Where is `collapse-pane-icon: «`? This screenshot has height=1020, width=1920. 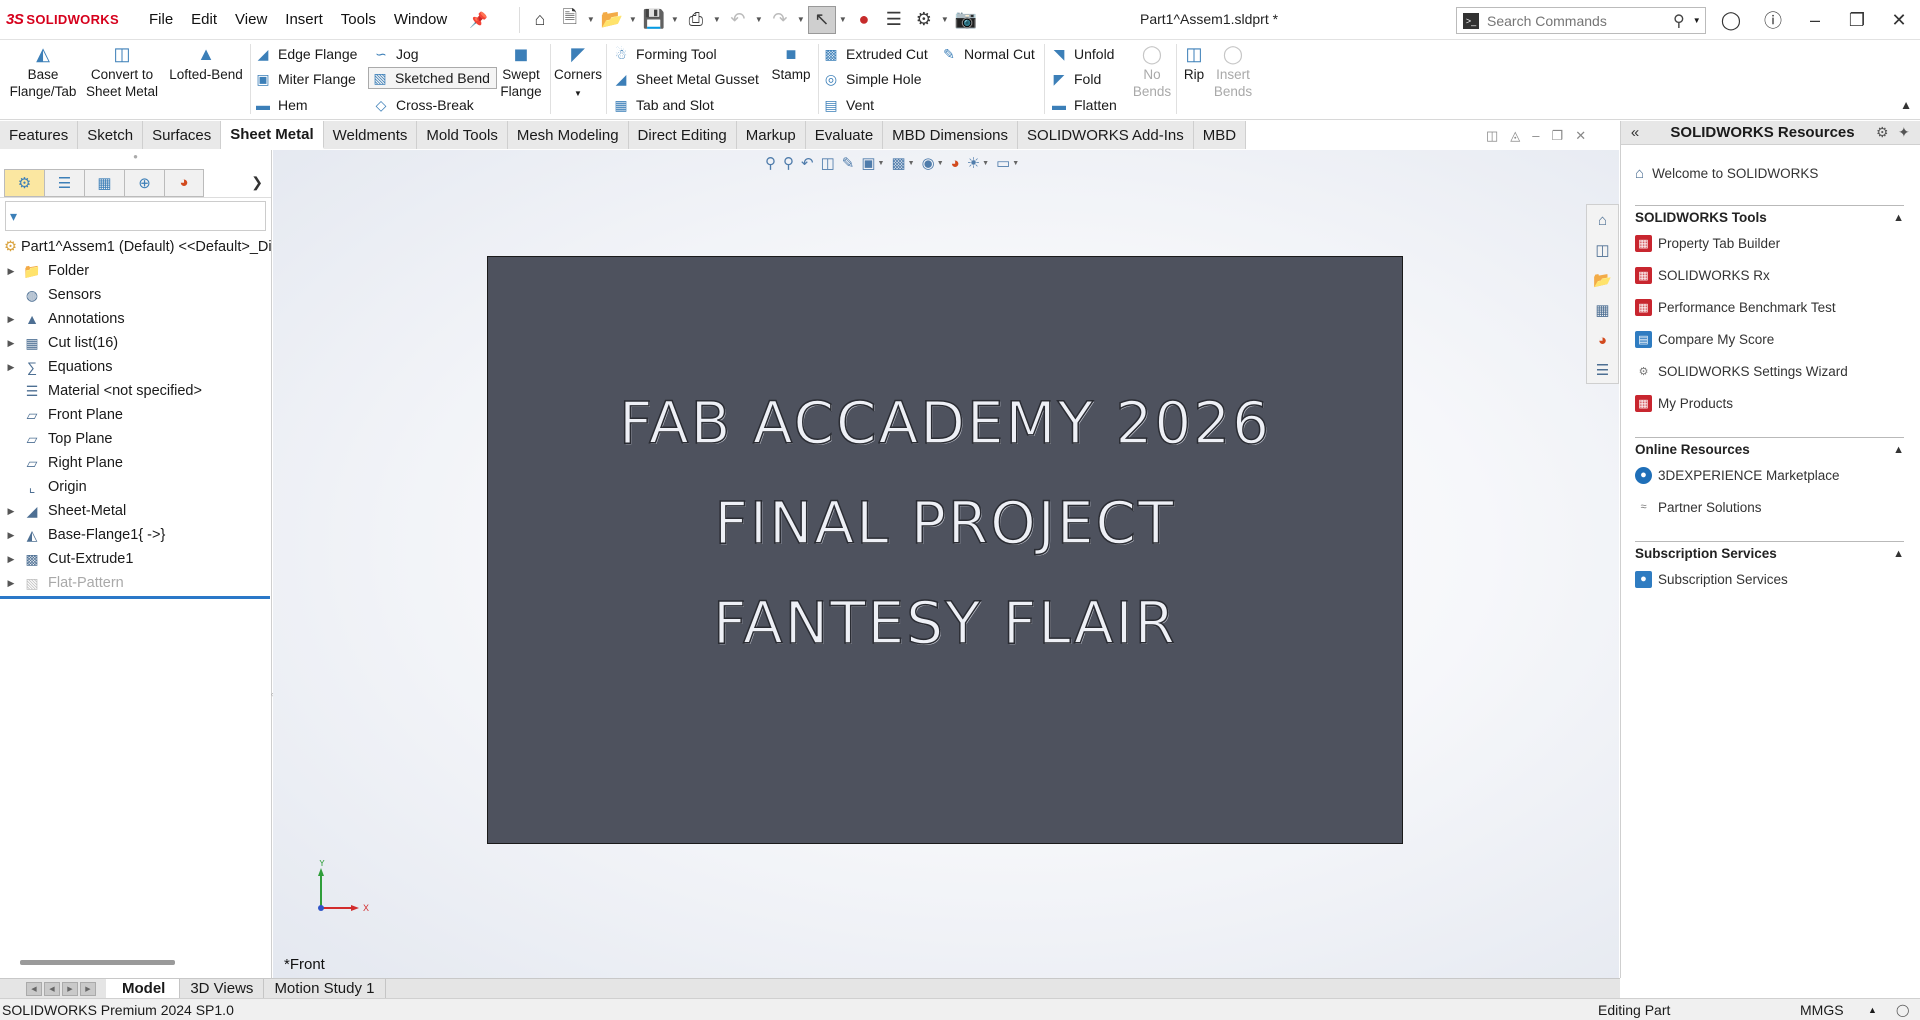
collapse-pane-icon: « is located at coordinates (1635, 132).